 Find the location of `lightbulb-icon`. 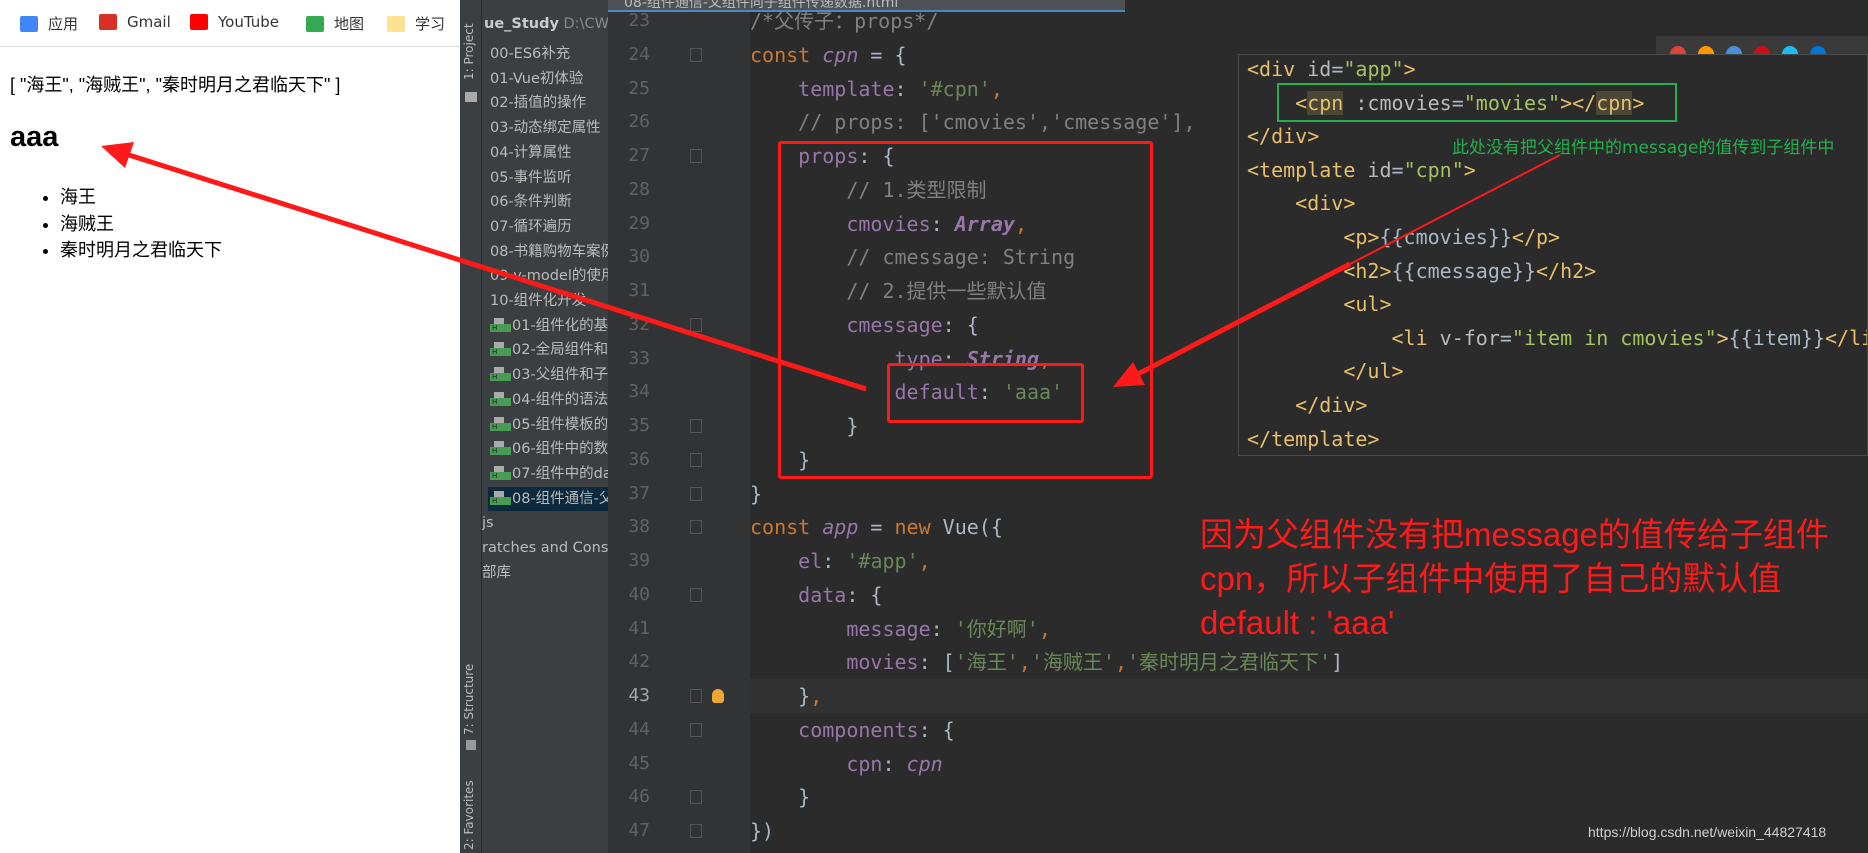

lightbulb-icon is located at coordinates (718, 696).